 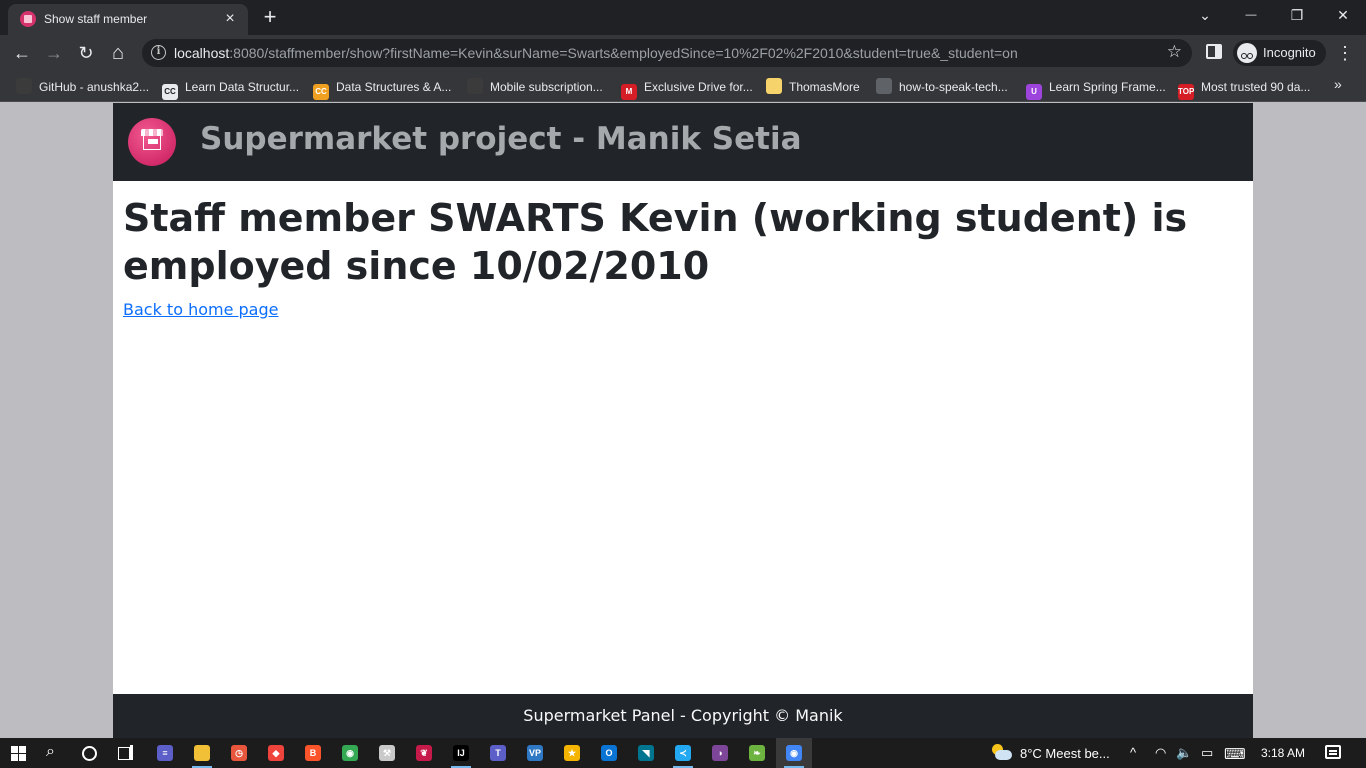 I want to click on close-window-icon: ✕, so click(x=1343, y=16).